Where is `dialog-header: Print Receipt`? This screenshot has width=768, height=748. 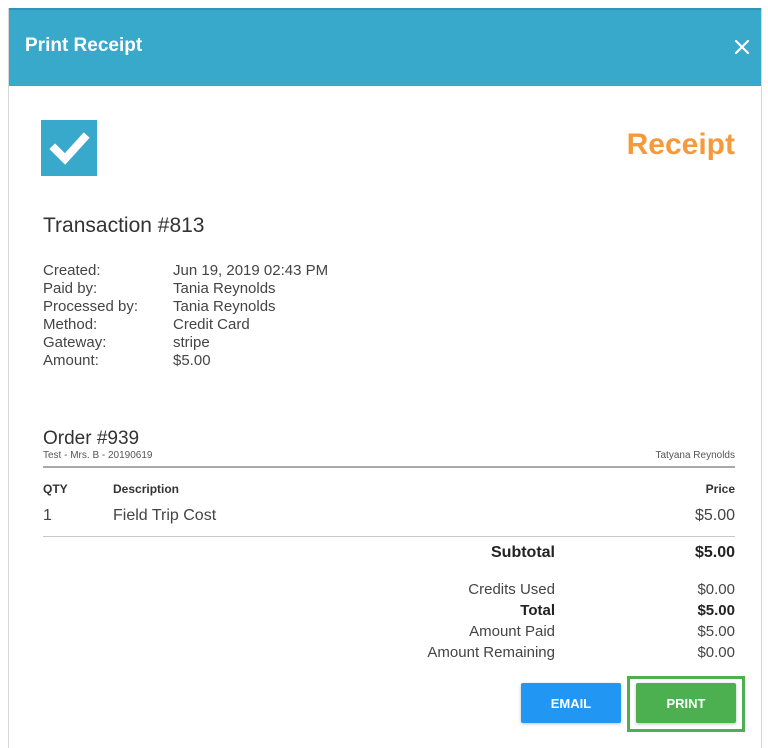 dialog-header: Print Receipt is located at coordinates (385, 47).